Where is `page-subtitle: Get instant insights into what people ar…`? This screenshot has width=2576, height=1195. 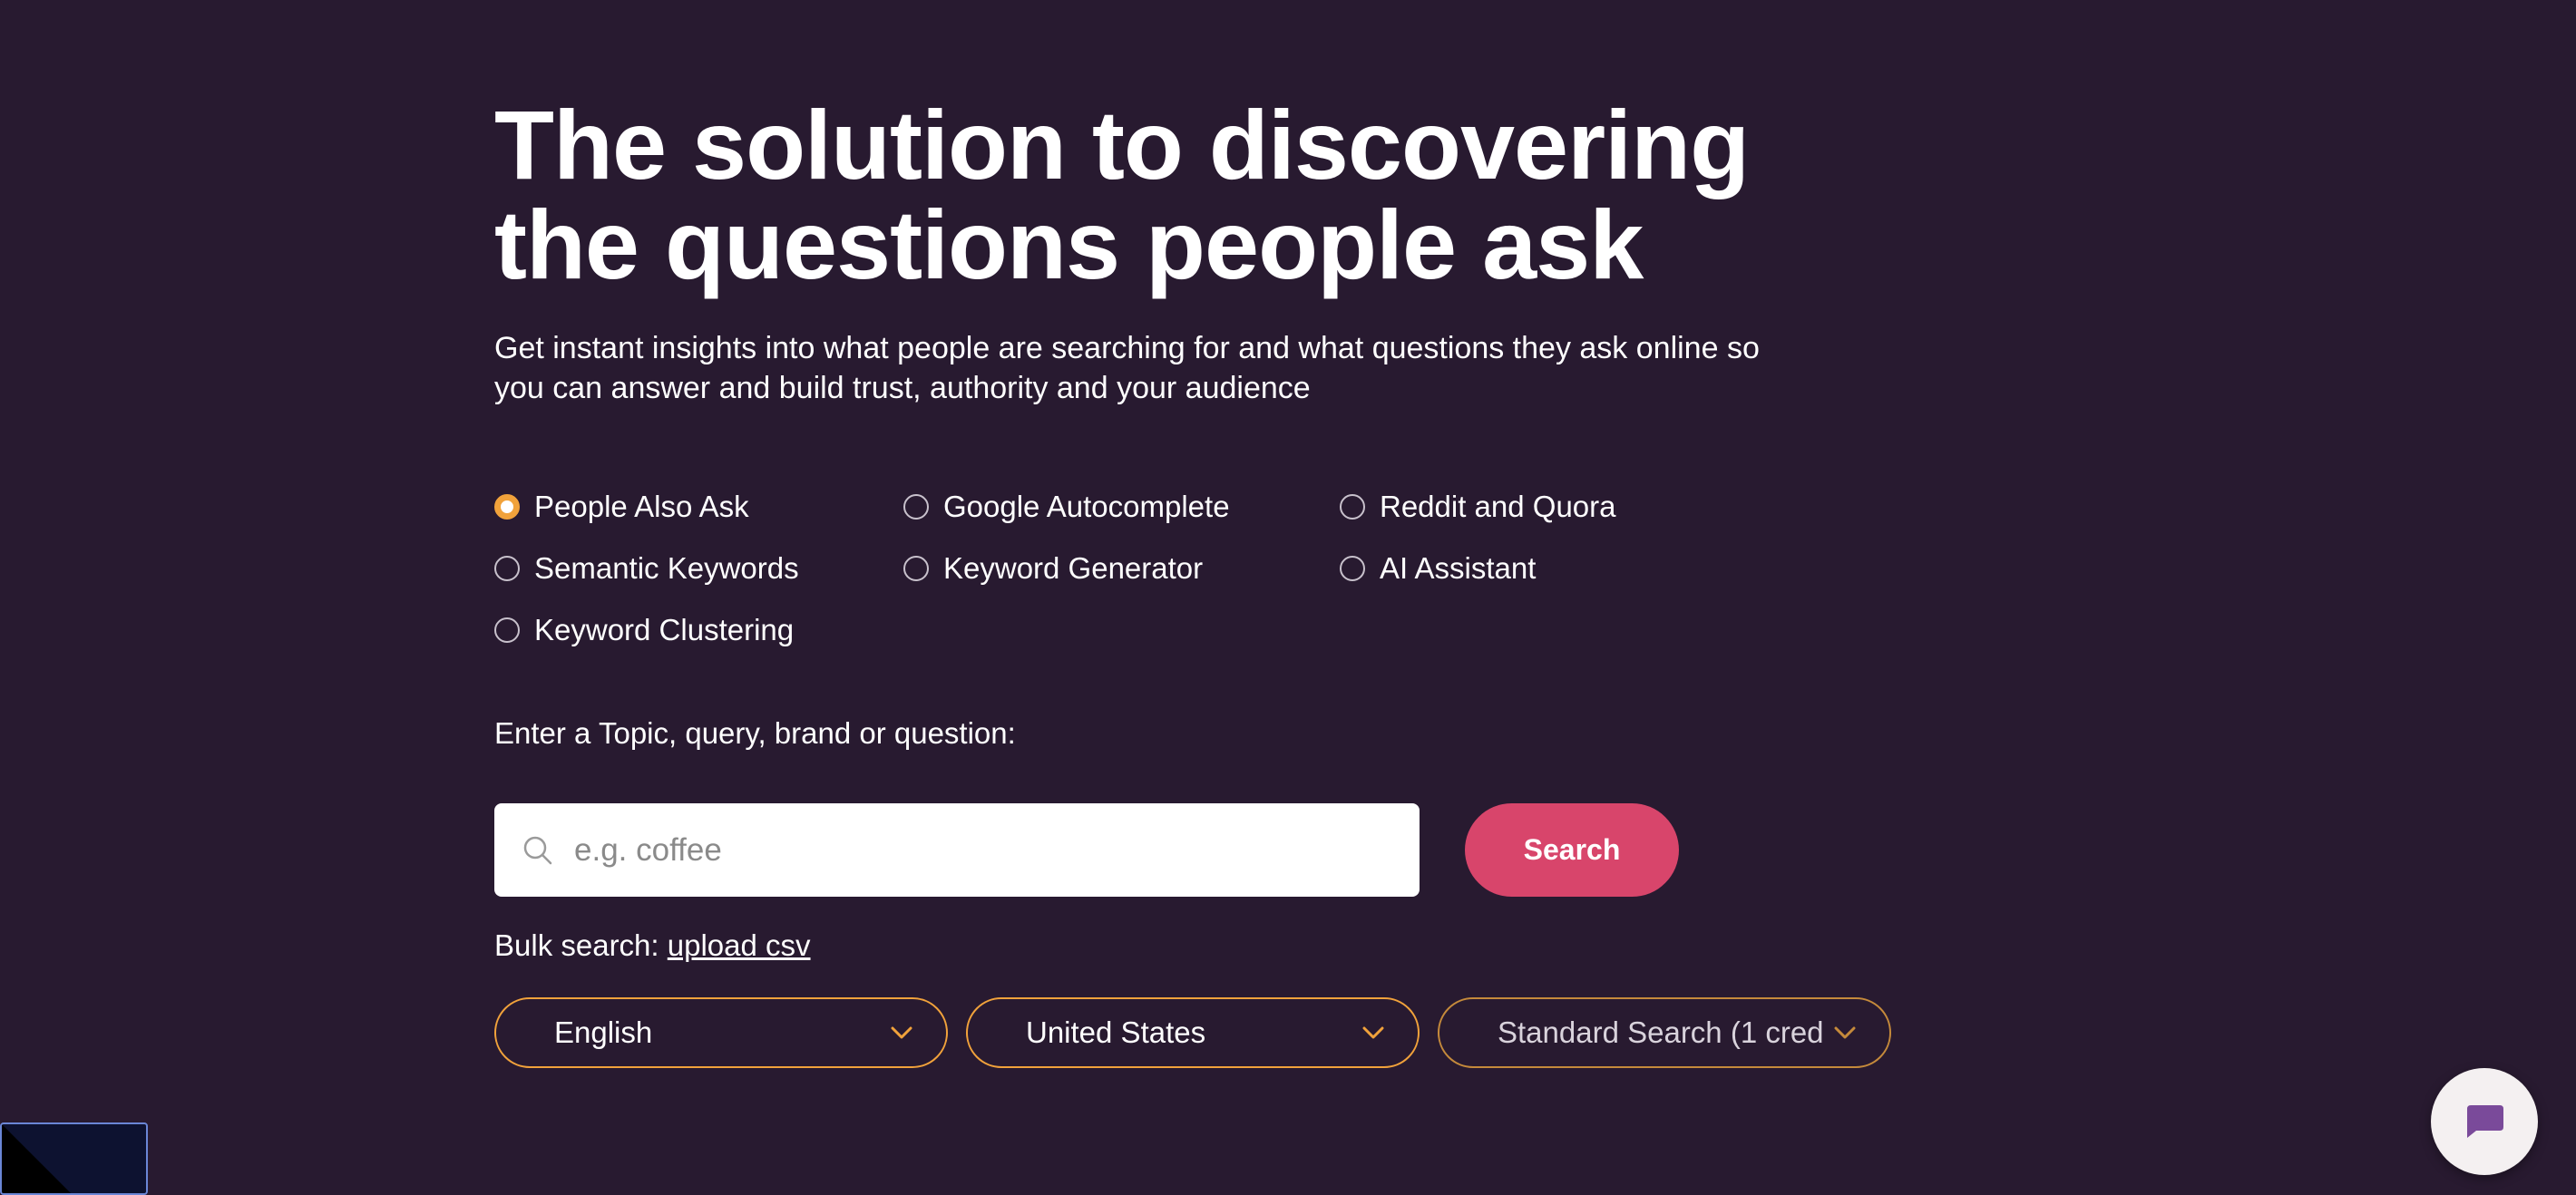 page-subtitle: Get instant insights into what people ar… is located at coordinates (1127, 368).